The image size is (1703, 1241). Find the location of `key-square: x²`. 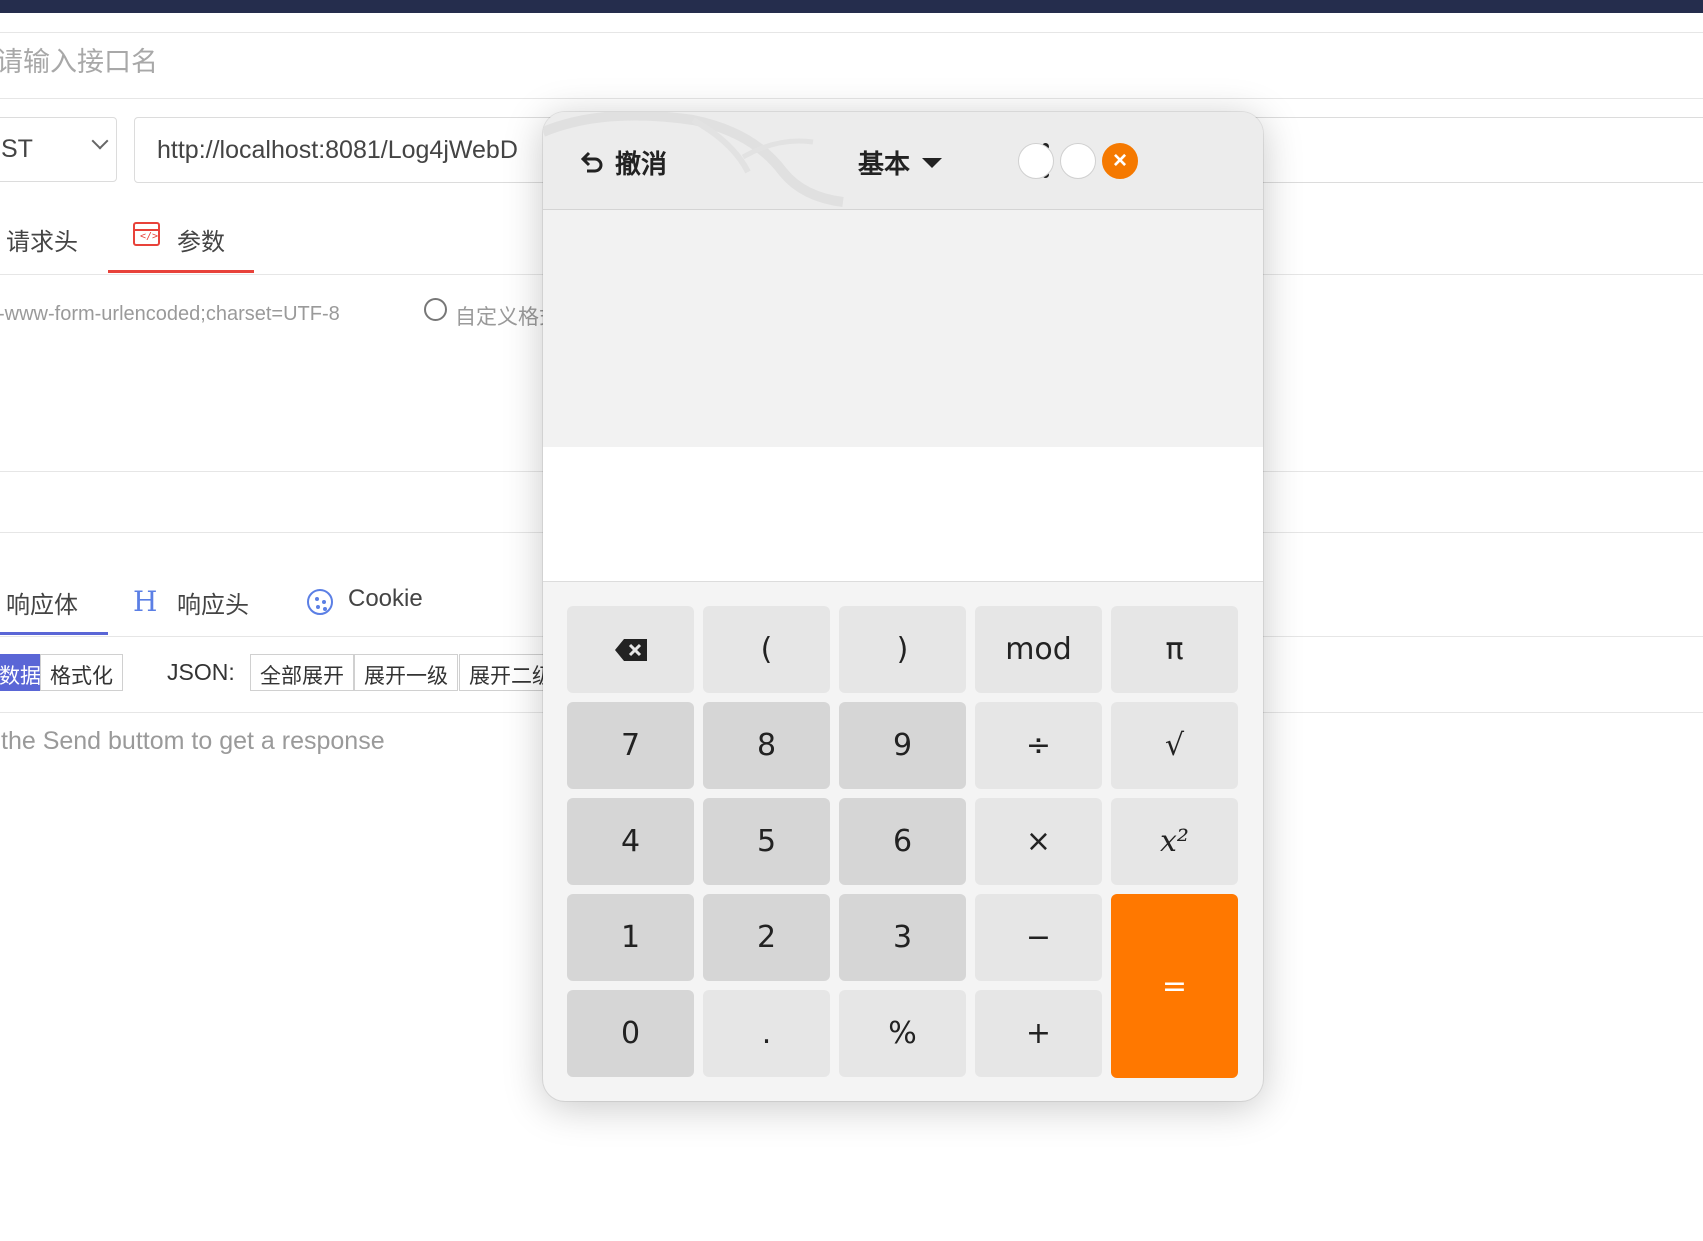

key-square: x² is located at coordinates (1174, 841).